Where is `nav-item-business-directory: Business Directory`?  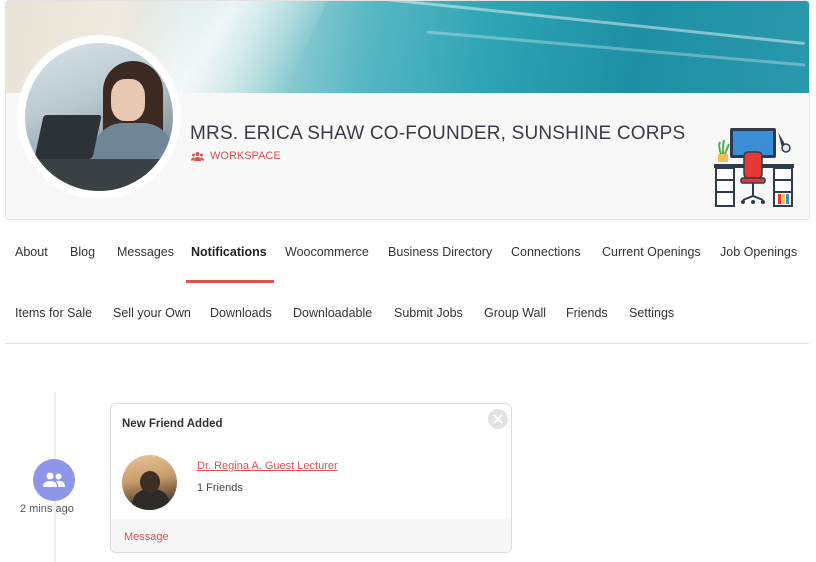
nav-item-business-directory: Business Directory is located at coordinates (440, 252).